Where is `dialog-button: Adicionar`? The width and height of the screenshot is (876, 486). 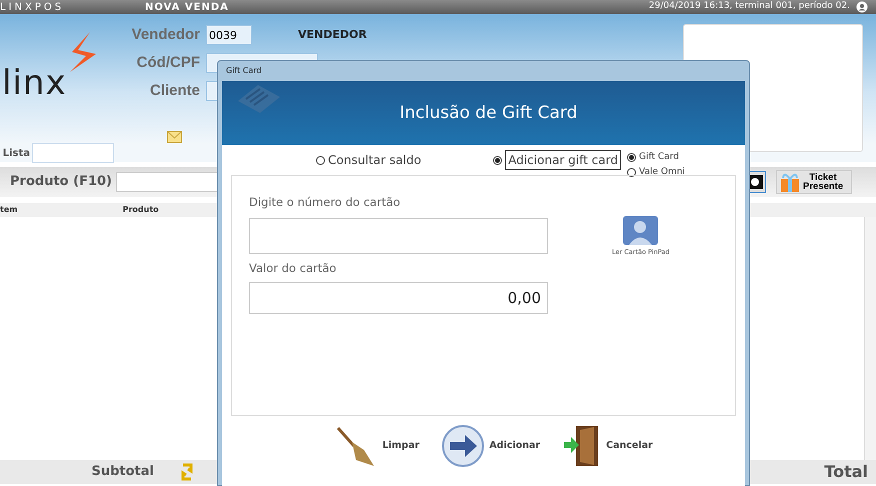 dialog-button: Adicionar is located at coordinates (490, 446).